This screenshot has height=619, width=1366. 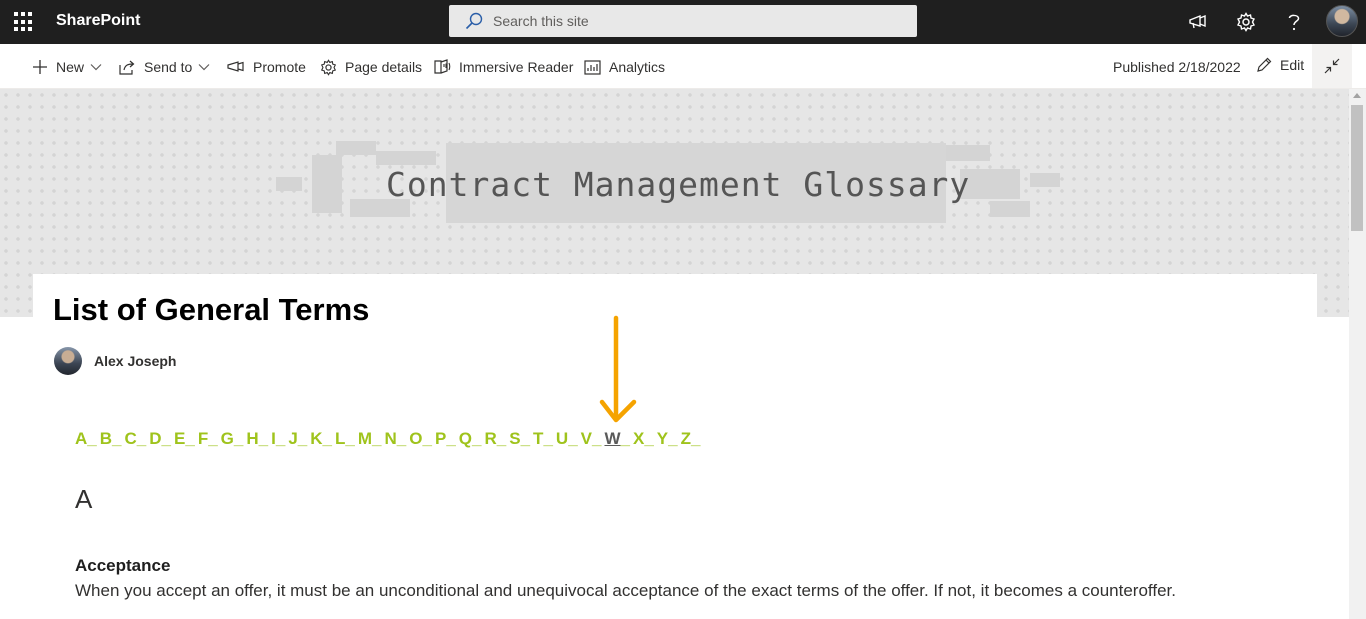 I want to click on edit-button: Edit, so click(x=1280, y=65).